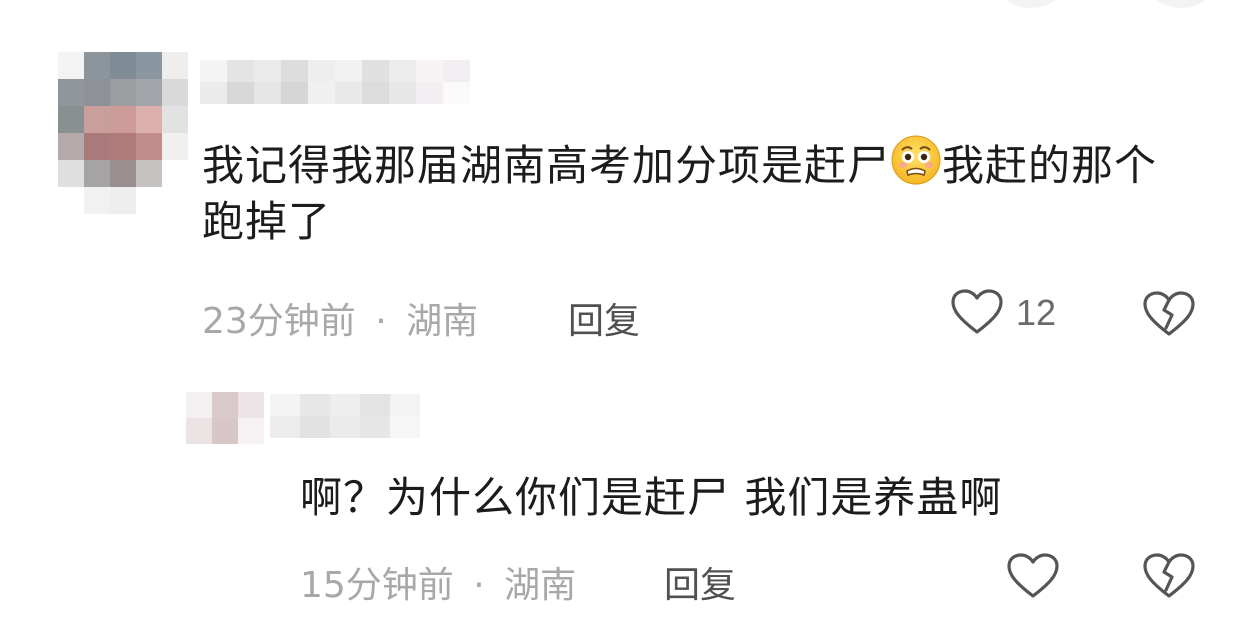 This screenshot has width=1260, height=643. What do you see at coordinates (546, 165) in the screenshot?
I see `comment-text-part1: 我记得我那届湖南高考加分项是赶尸` at bounding box center [546, 165].